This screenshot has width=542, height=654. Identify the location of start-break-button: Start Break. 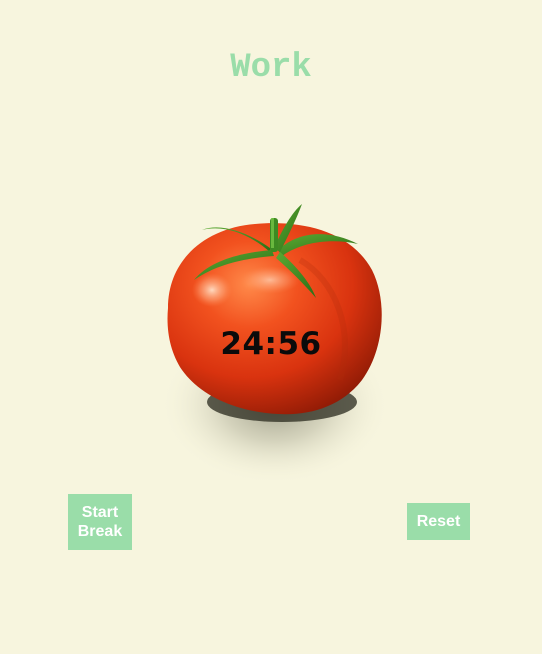
(100, 522).